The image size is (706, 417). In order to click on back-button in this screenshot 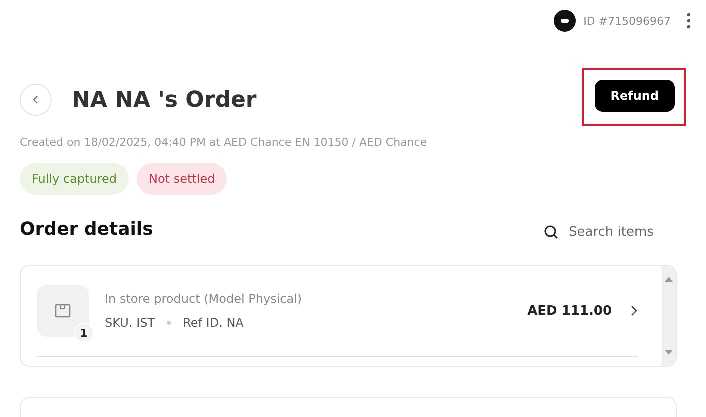, I will do `click(36, 100)`.